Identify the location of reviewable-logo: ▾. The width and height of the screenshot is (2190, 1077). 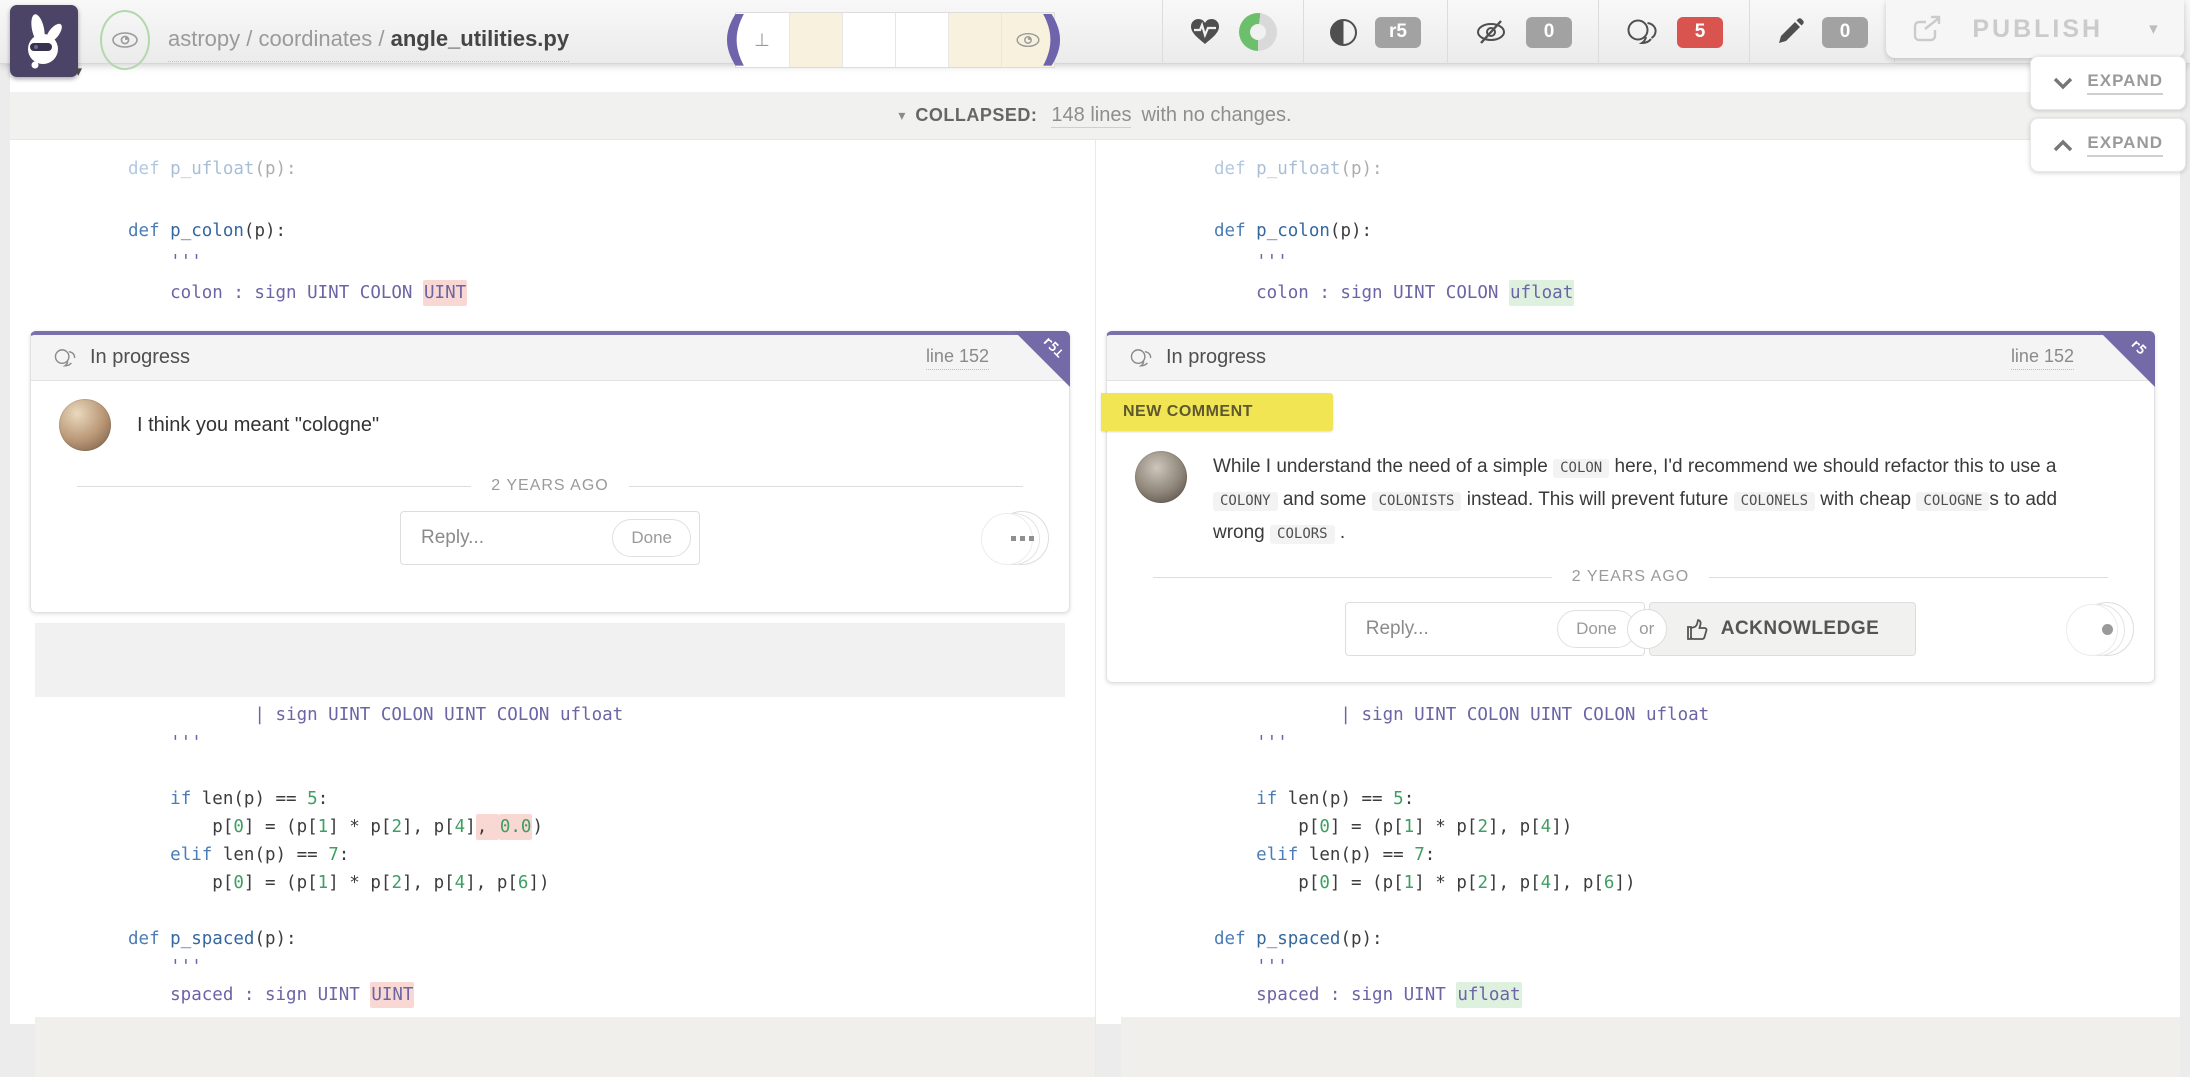
(44, 41).